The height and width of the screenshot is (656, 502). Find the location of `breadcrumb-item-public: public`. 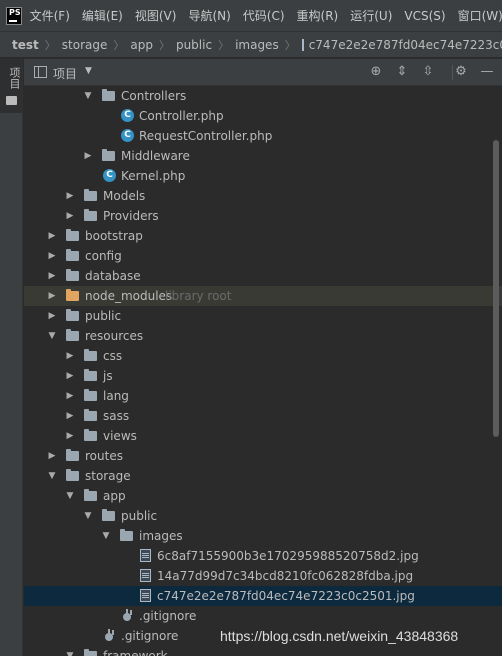

breadcrumb-item-public: public is located at coordinates (194, 45).